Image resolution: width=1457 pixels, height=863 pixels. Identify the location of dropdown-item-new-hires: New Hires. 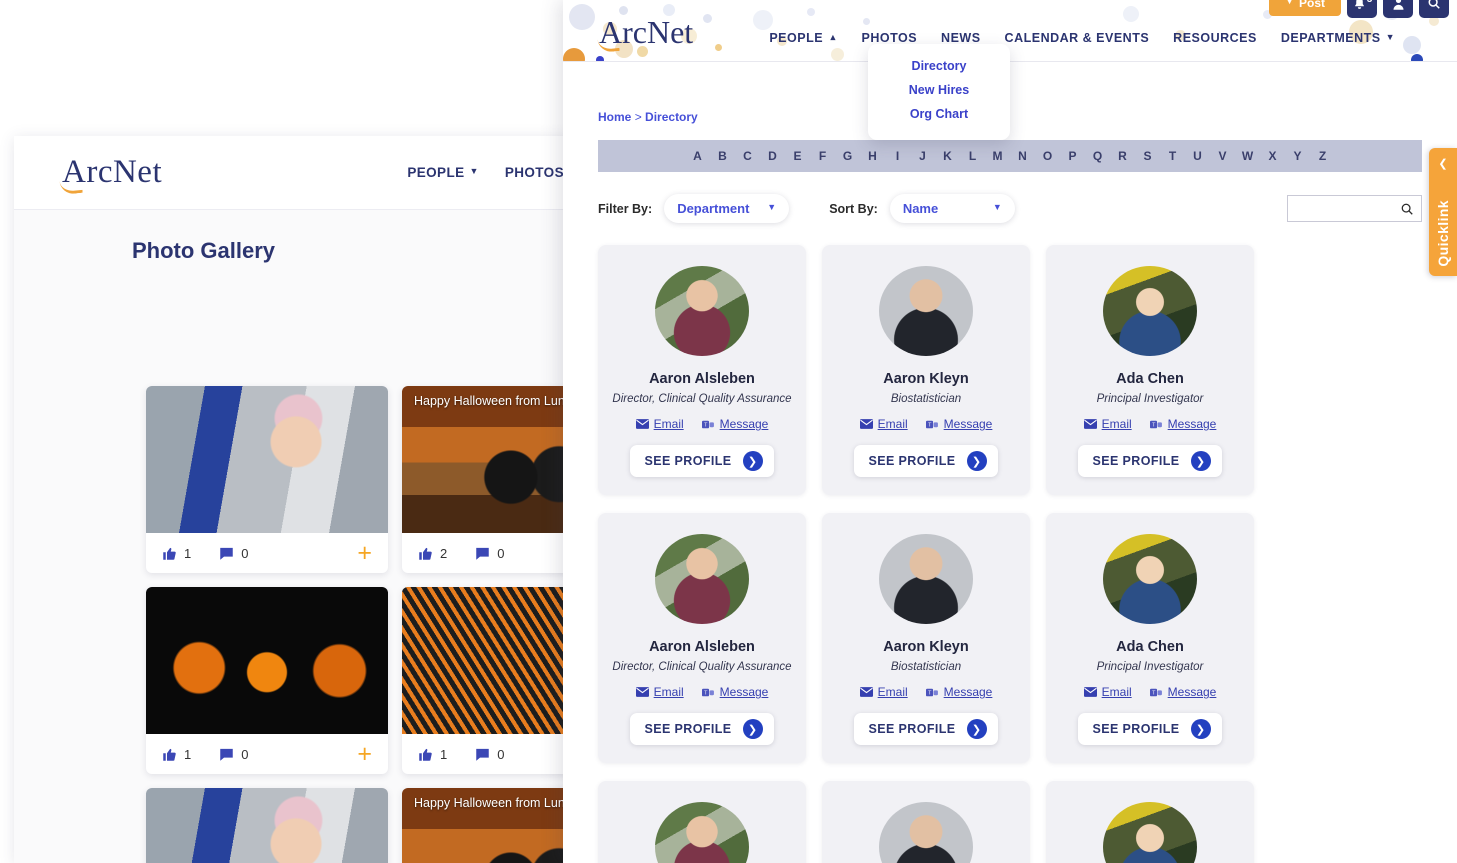
(939, 90).